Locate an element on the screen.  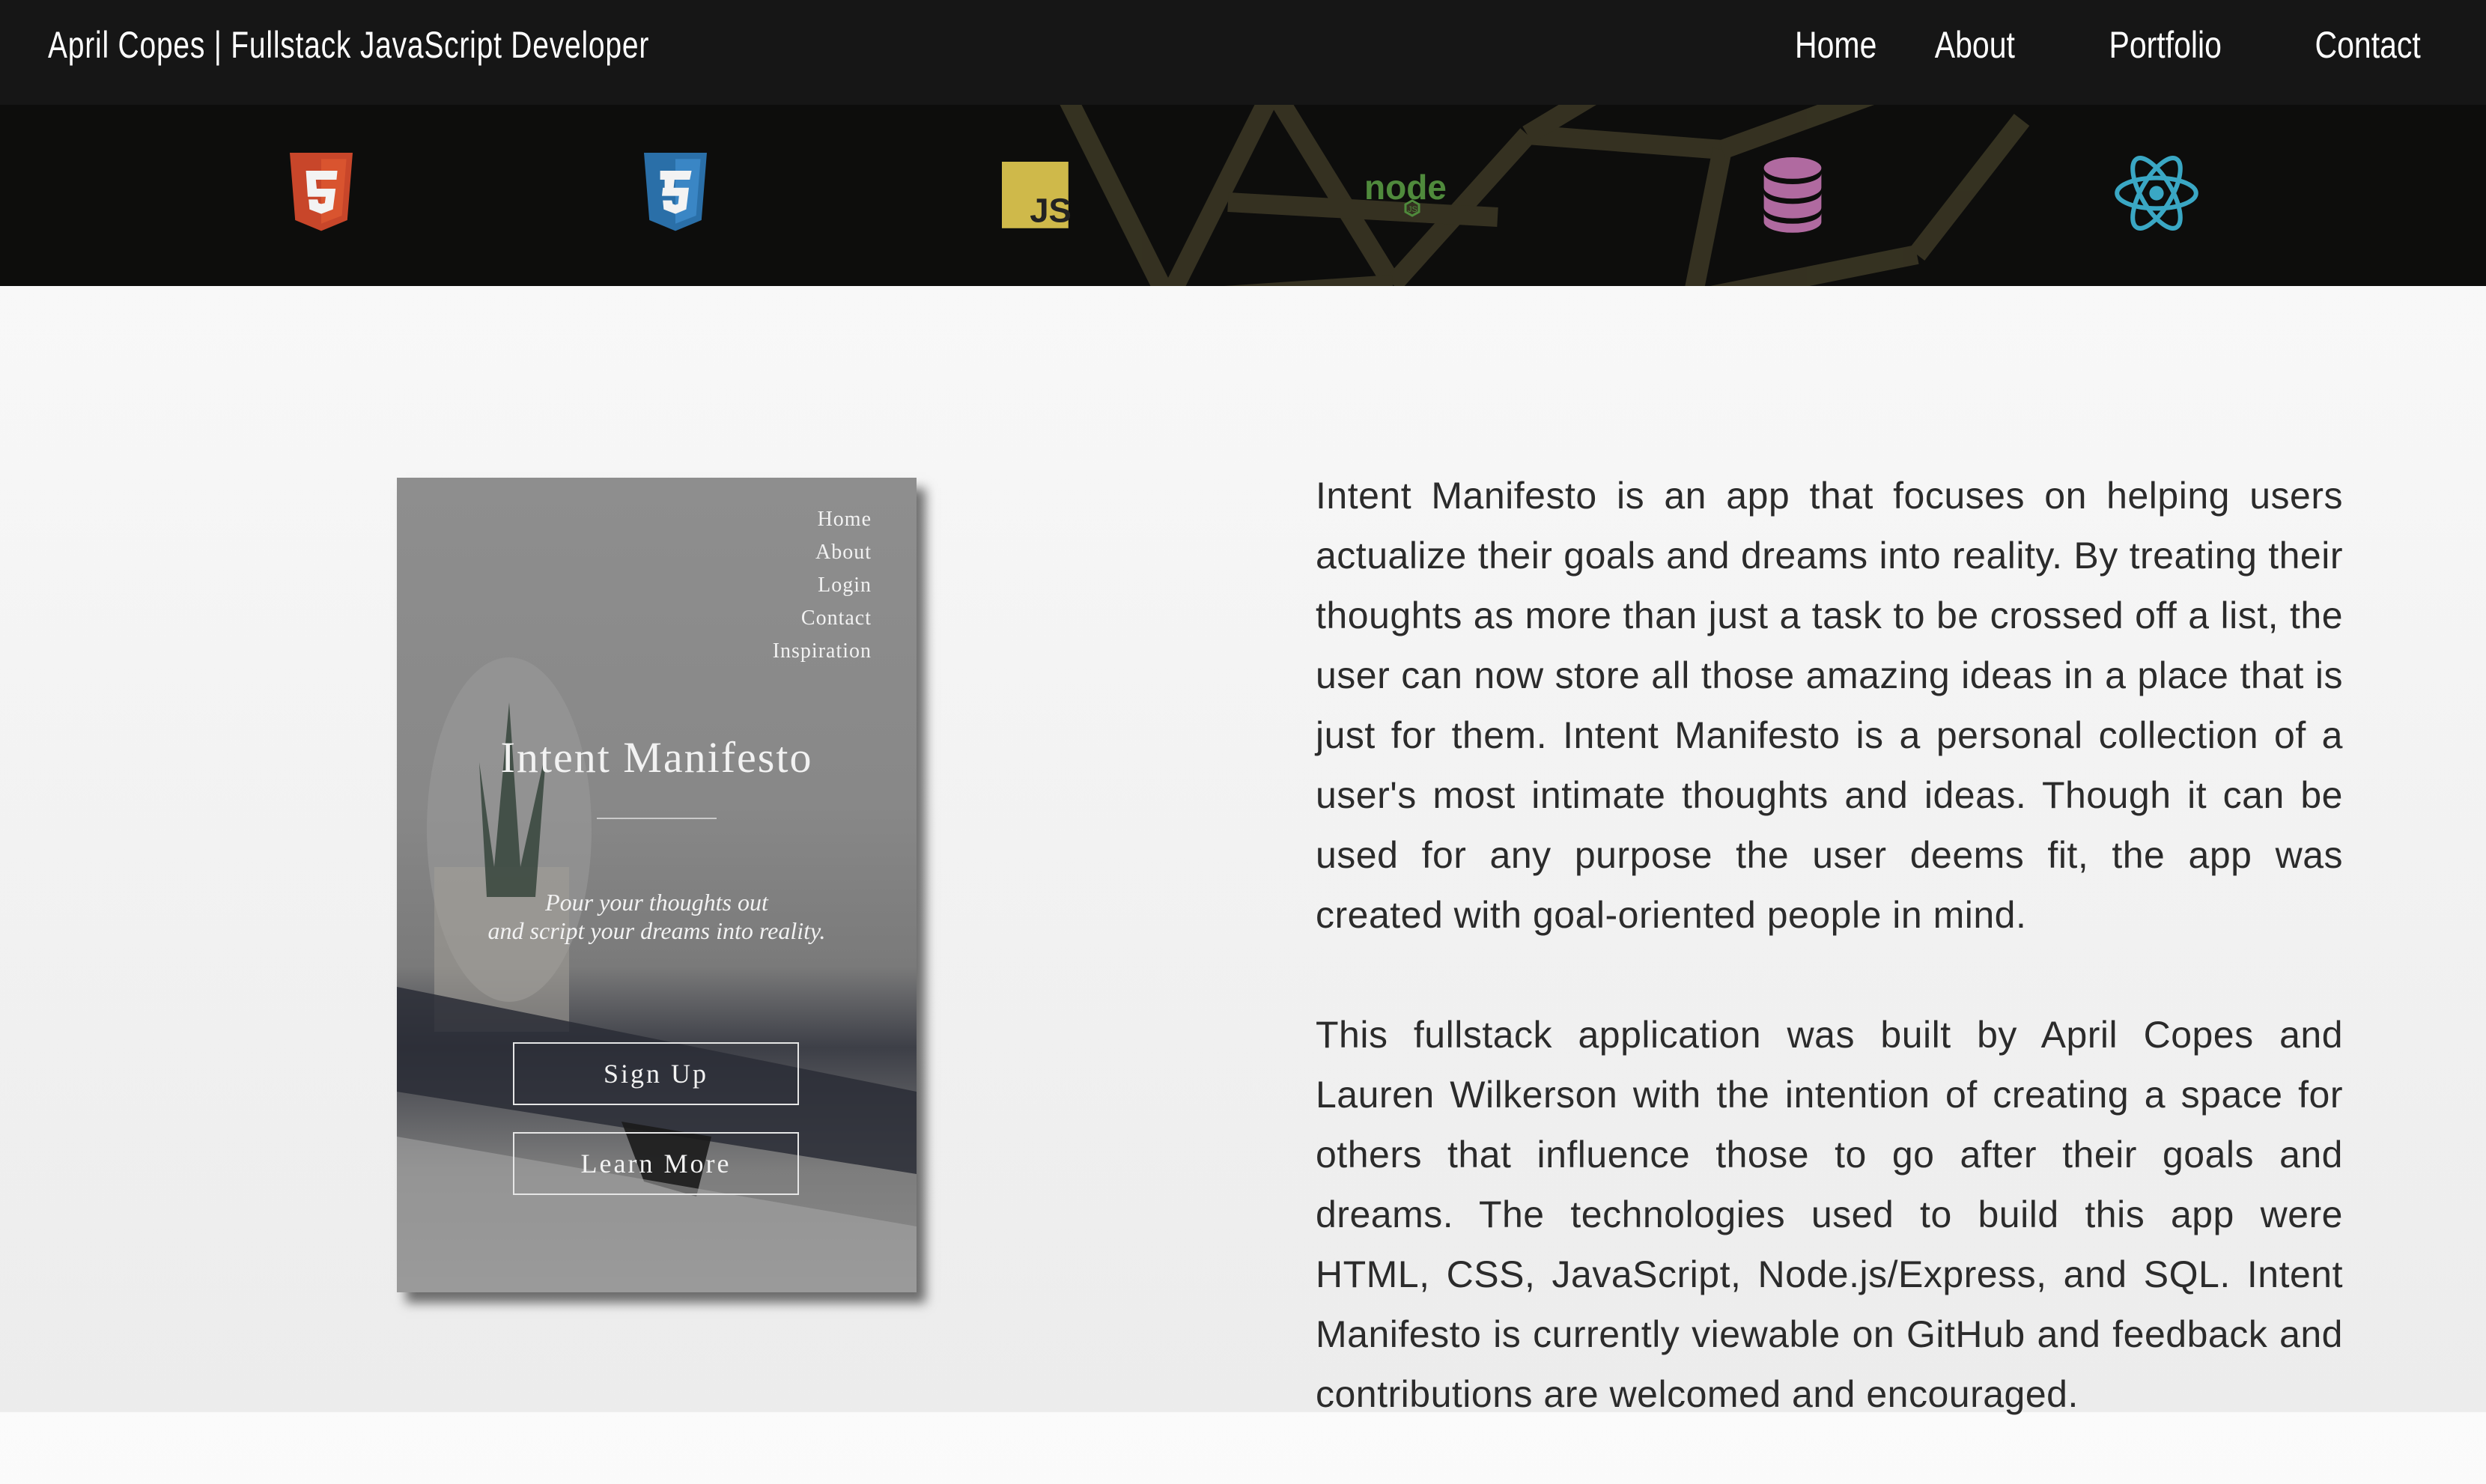
preview-menu-login: Login is located at coordinates (845, 585).